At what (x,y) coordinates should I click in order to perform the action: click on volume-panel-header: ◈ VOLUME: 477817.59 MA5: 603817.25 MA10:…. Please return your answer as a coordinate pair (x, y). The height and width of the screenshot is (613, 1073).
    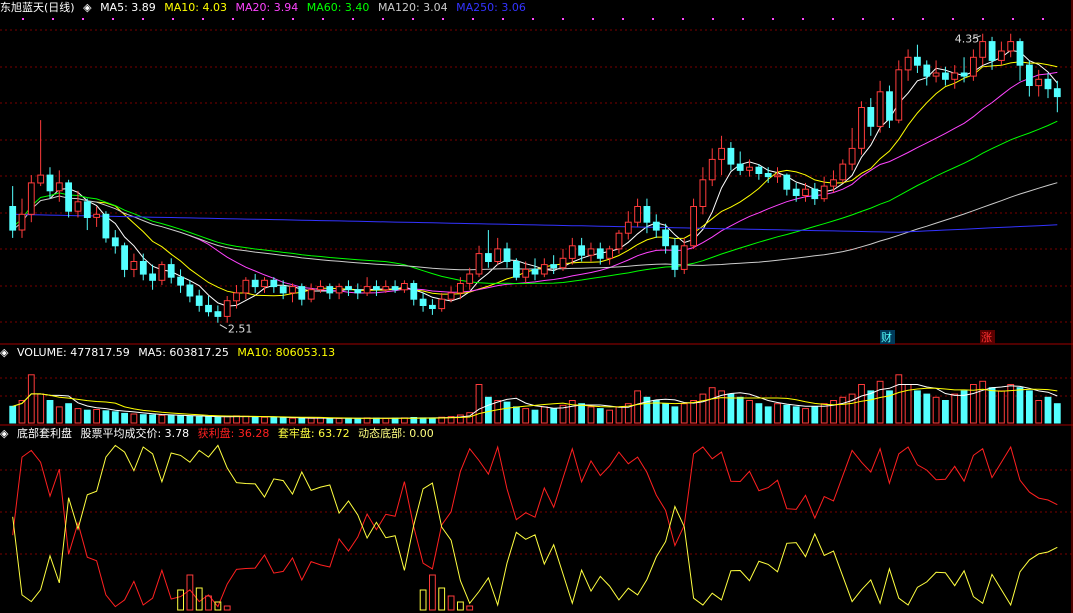
    Looking at the image, I should click on (170, 353).